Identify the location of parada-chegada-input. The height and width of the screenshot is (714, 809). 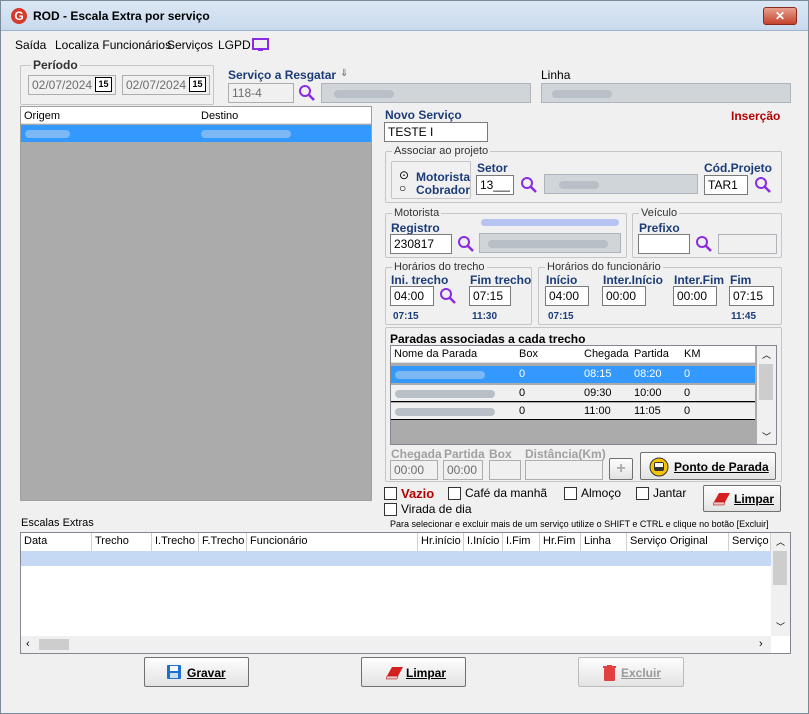
(414, 470).